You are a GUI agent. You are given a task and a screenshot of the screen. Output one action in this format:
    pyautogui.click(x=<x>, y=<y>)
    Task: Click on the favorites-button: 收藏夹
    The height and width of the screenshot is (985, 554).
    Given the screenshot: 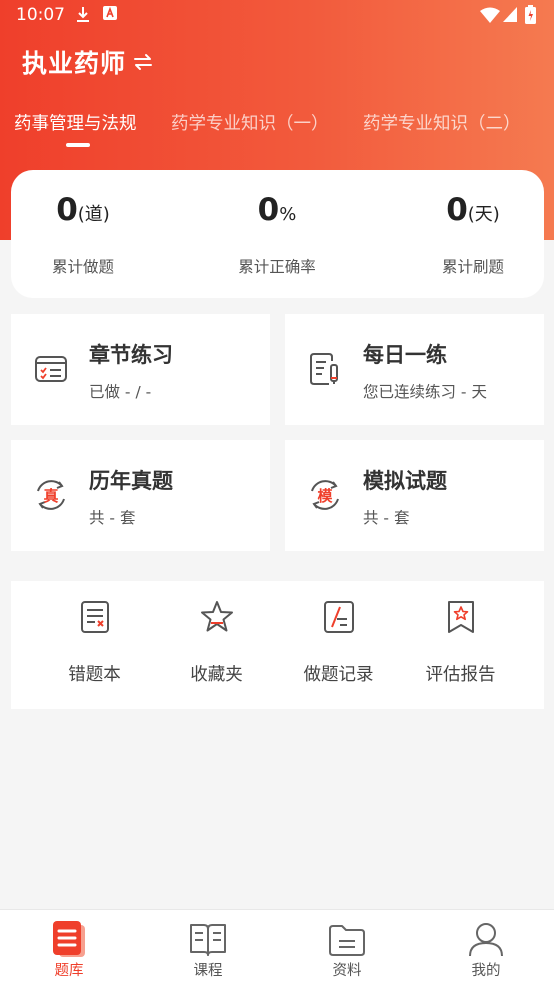 What is the action you would take?
    pyautogui.click(x=216, y=645)
    